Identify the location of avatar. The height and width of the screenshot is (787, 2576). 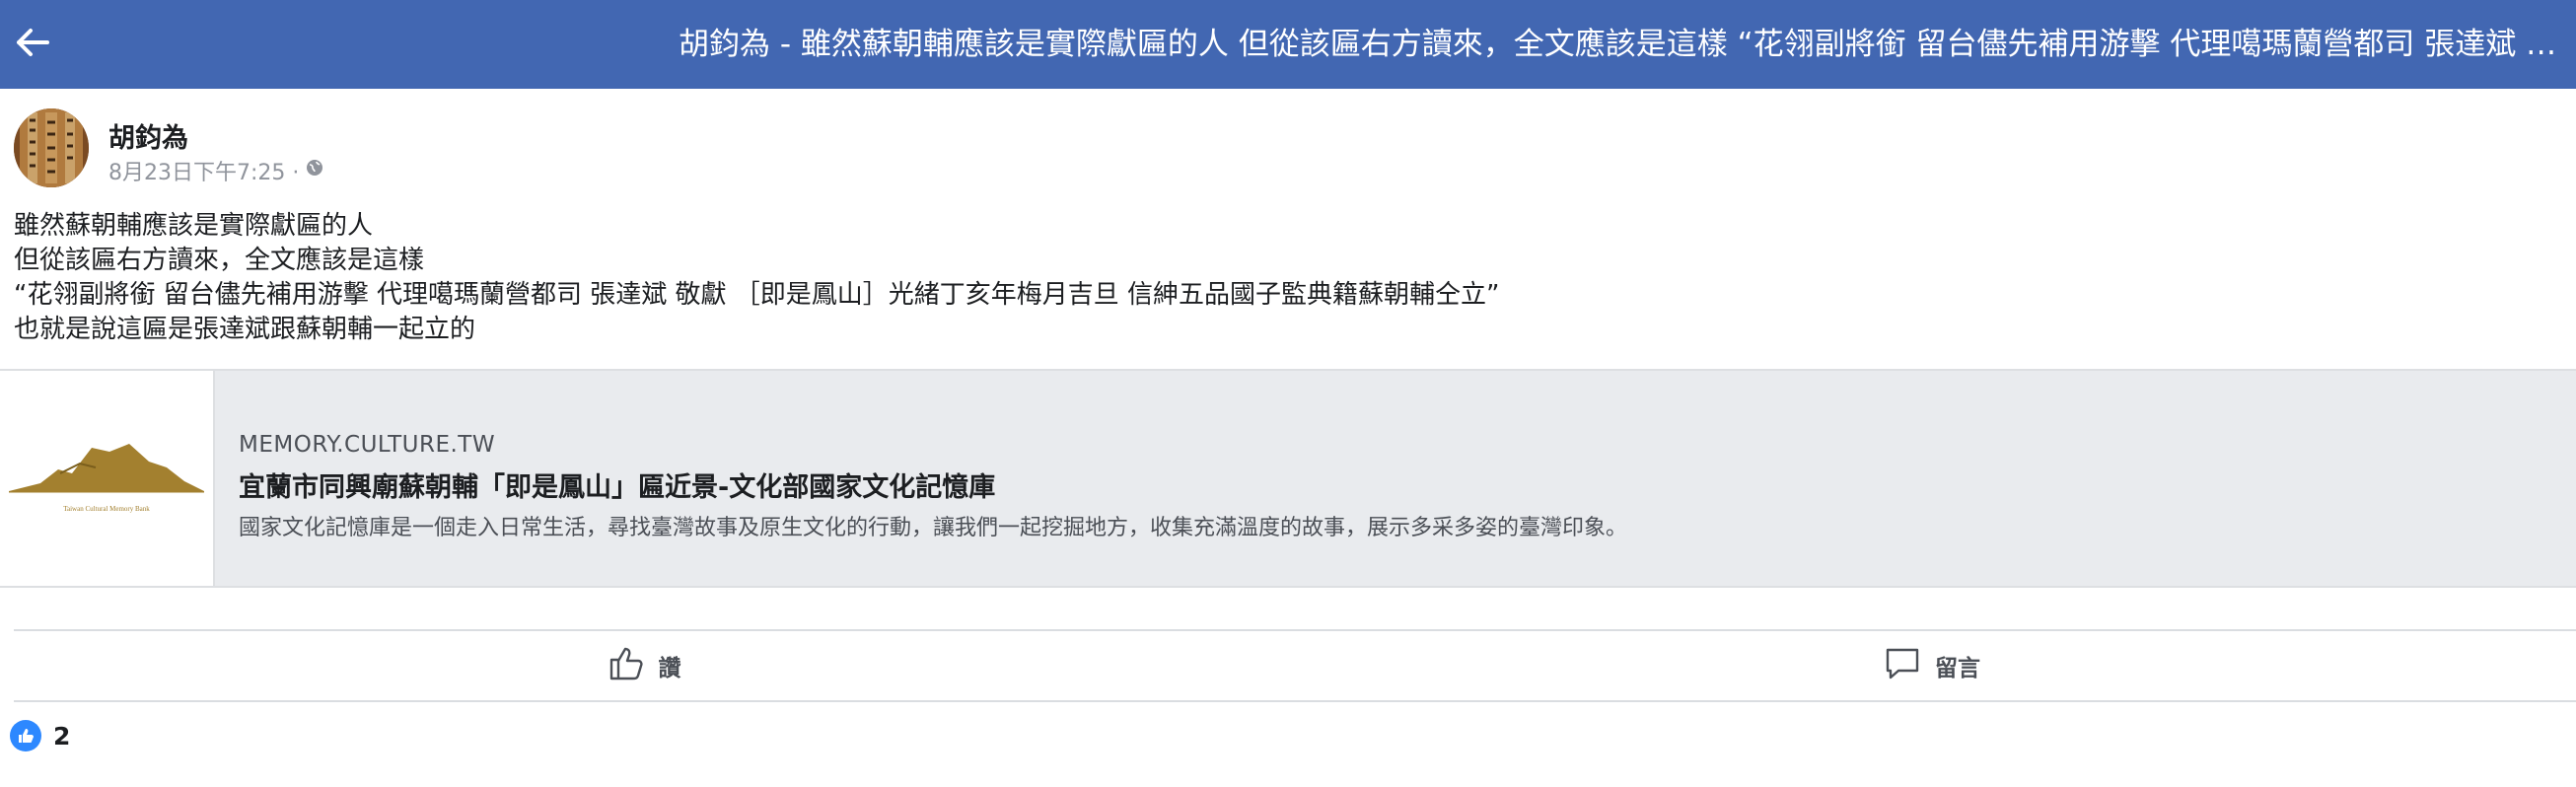
(51, 147).